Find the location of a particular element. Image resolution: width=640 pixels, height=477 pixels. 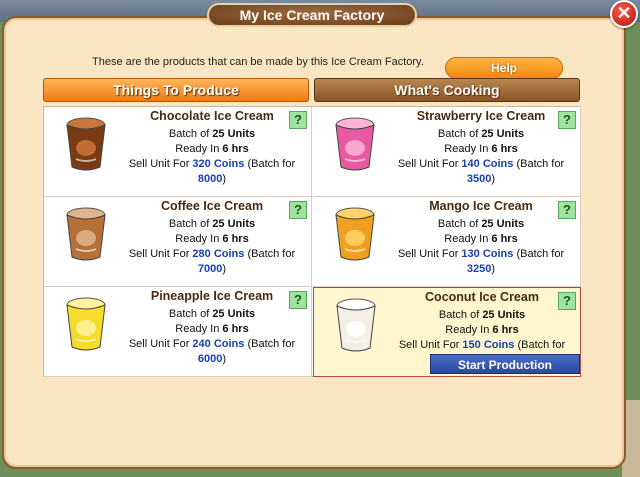

tab-whats-cooking: What's Cooking is located at coordinates (447, 90).